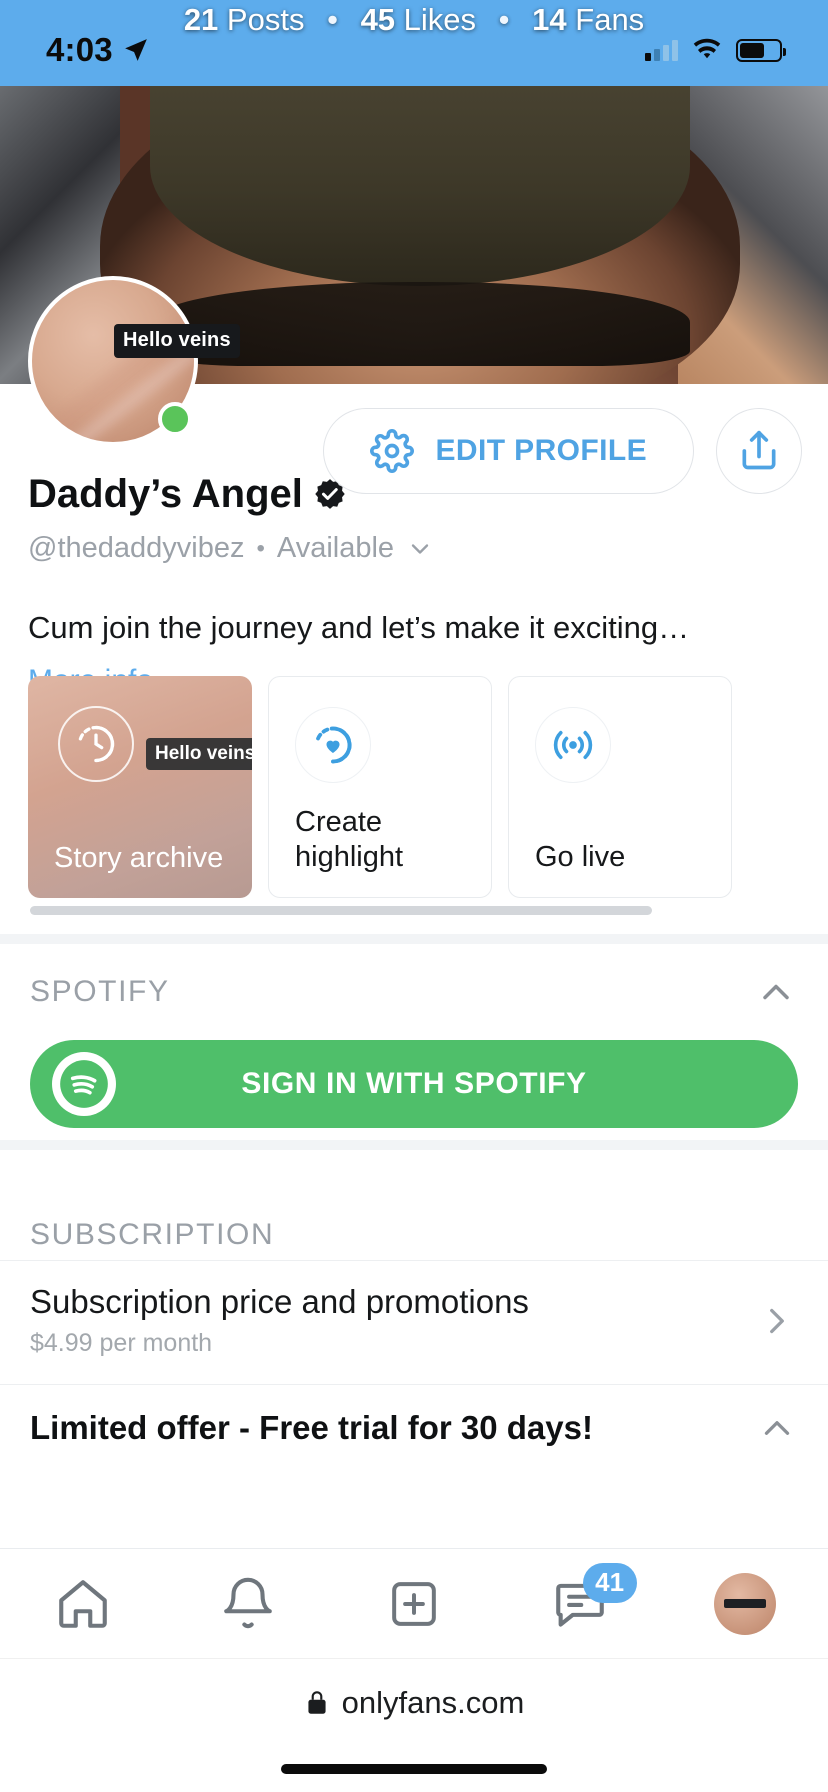  I want to click on plus-square-icon, so click(414, 1604).